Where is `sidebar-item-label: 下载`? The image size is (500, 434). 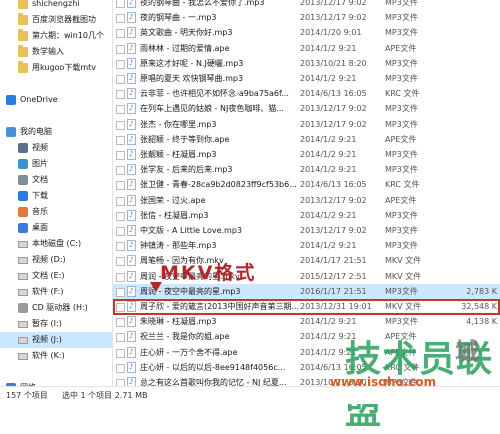 sidebar-item-label: 下载 is located at coordinates (40, 195).